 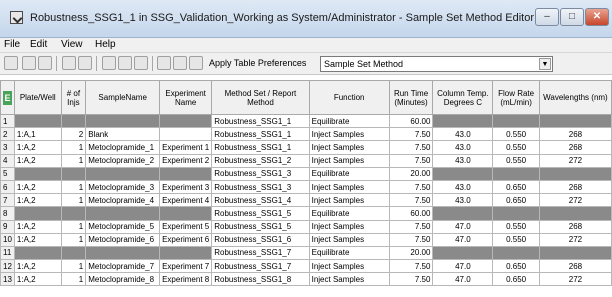 I want to click on wavelength-cell, so click(x=575, y=173).